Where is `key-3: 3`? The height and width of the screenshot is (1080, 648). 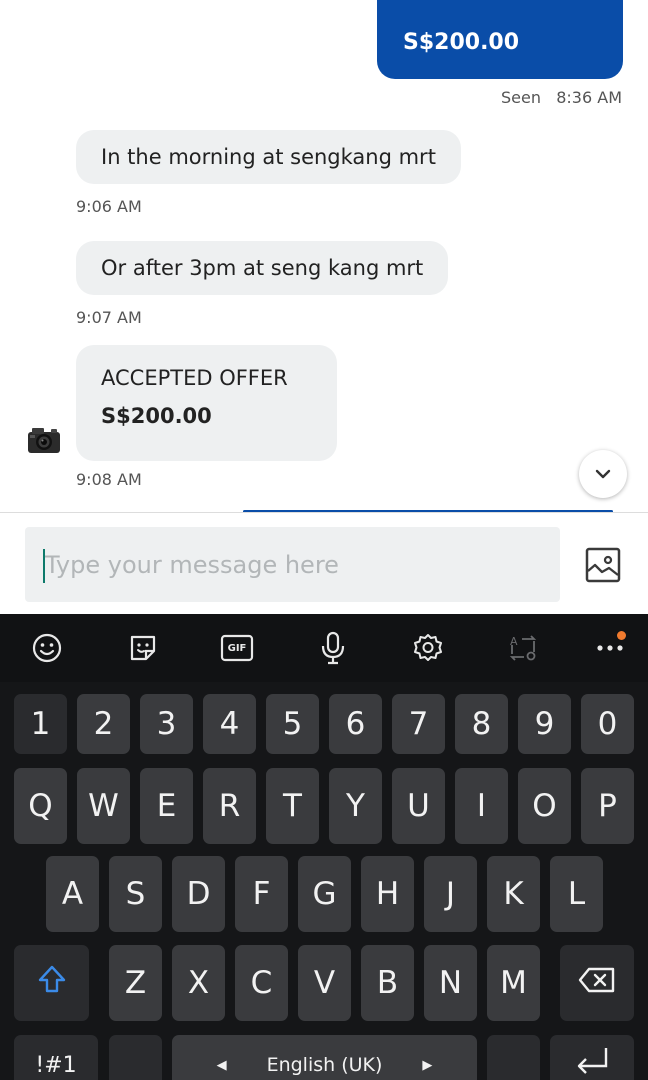
key-3: 3 is located at coordinates (166, 724).